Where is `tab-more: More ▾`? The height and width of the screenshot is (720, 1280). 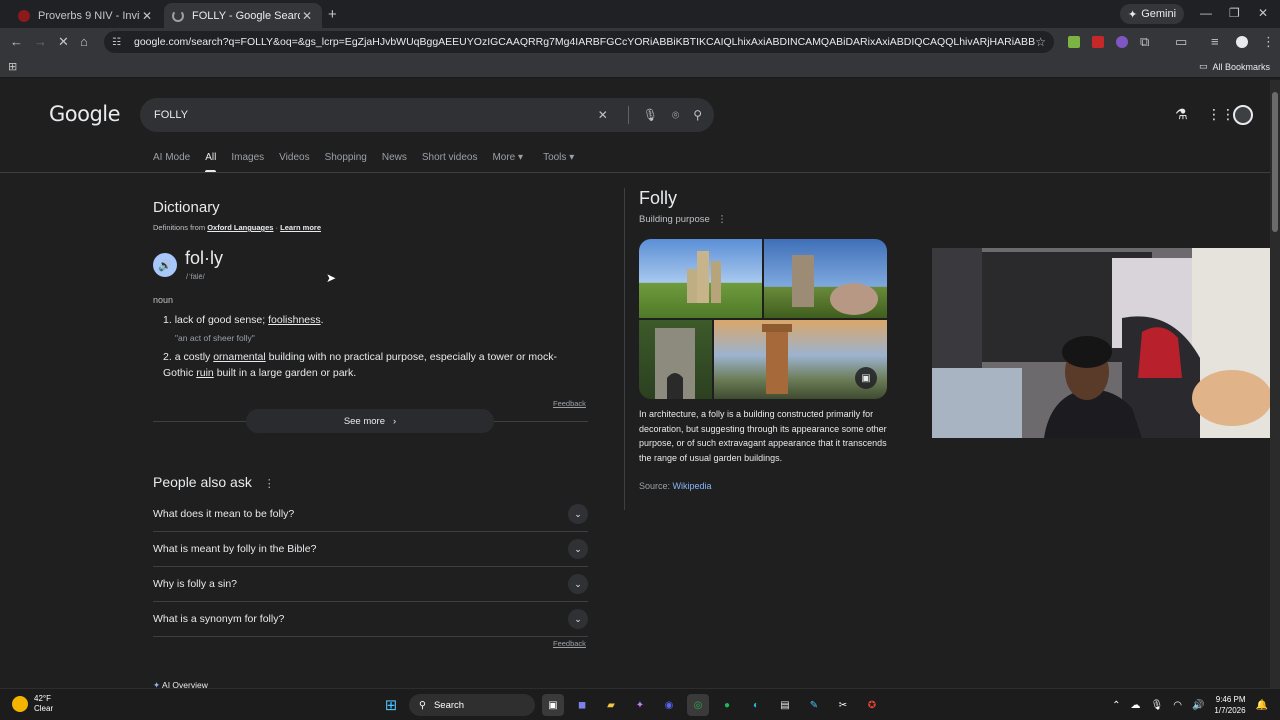
tab-more: More ▾ is located at coordinates (507, 162).